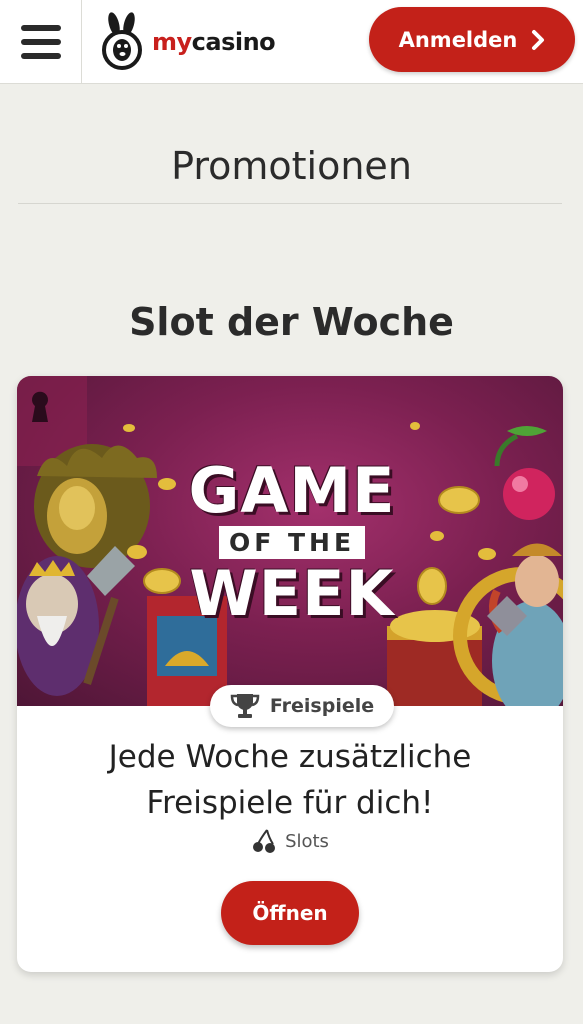 This screenshot has height=1024, width=583. I want to click on logo-my: my, so click(172, 42).